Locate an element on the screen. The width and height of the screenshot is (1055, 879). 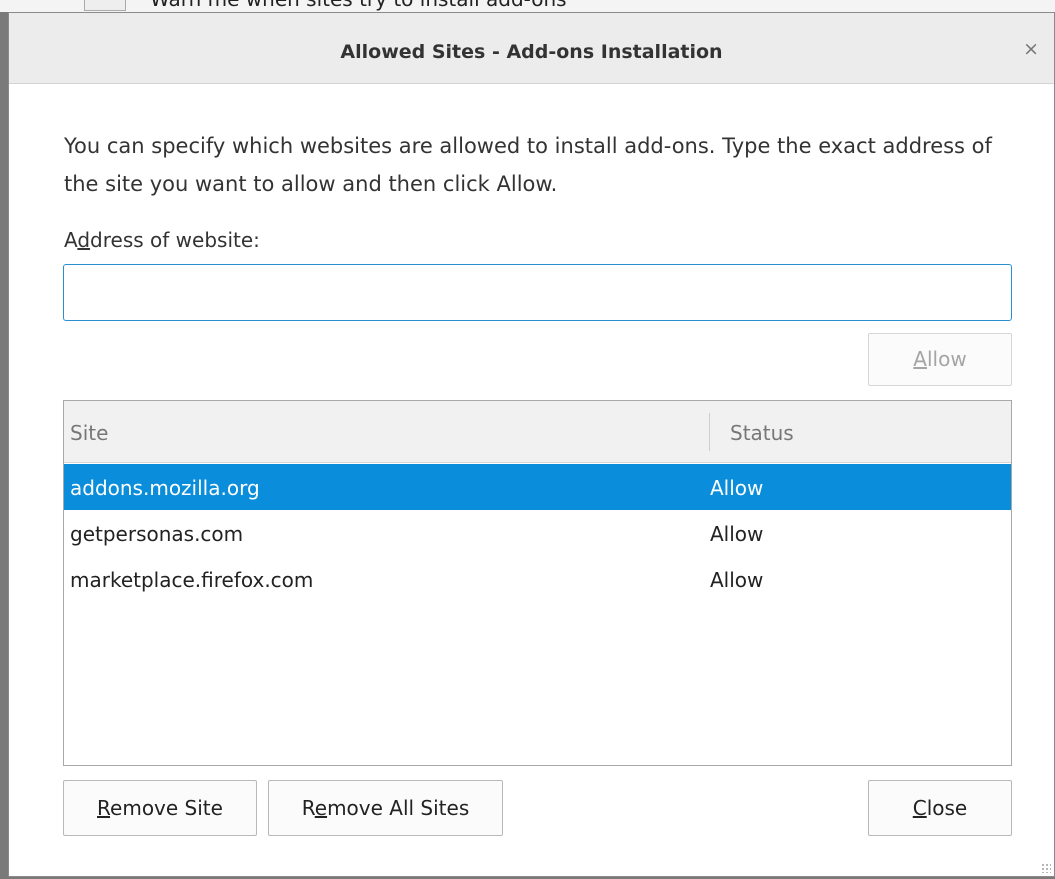
remove-all-post: move All Sites is located at coordinates (398, 808).